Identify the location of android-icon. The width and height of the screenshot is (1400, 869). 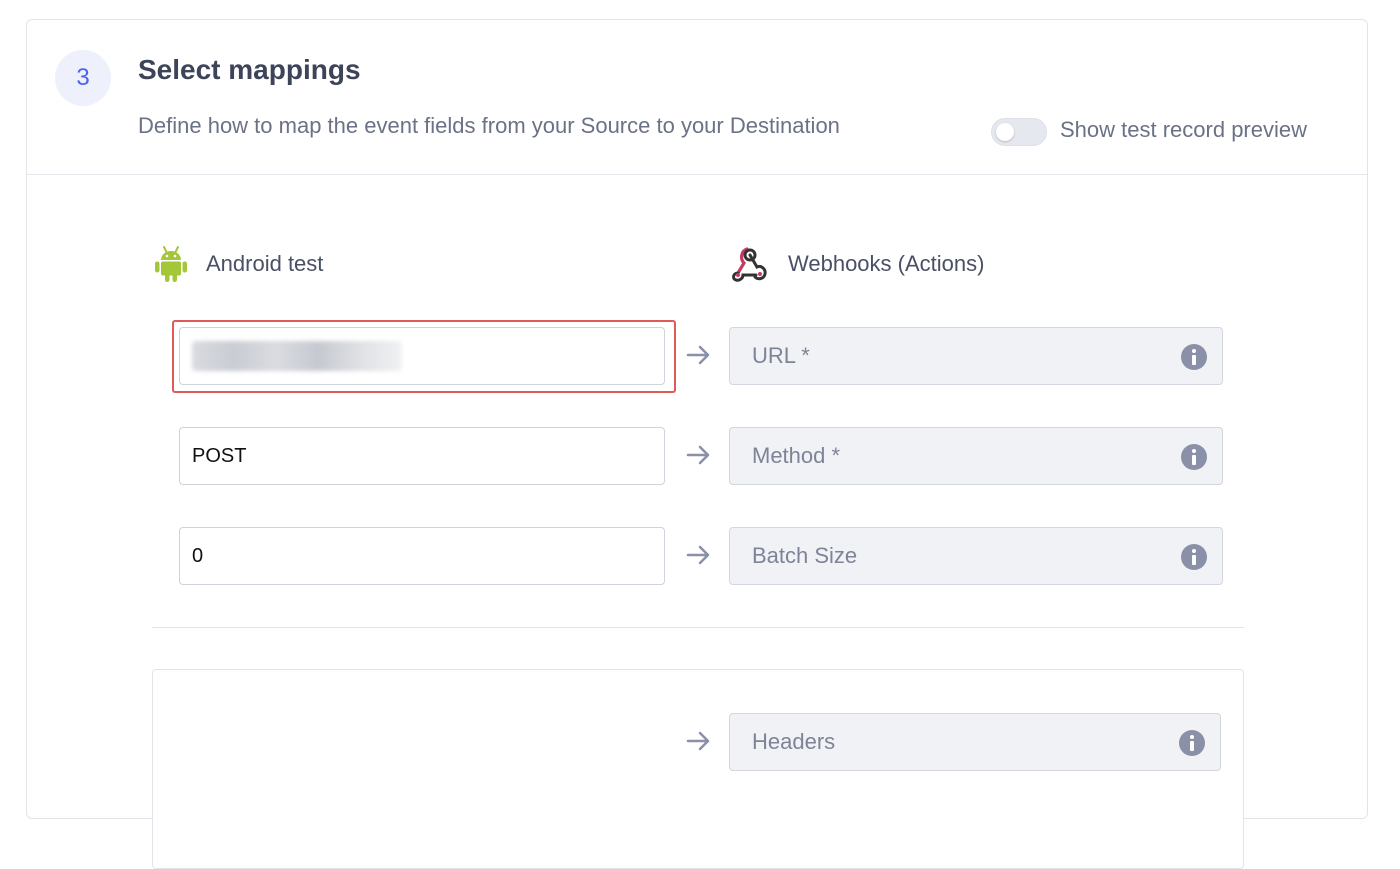
(171, 264).